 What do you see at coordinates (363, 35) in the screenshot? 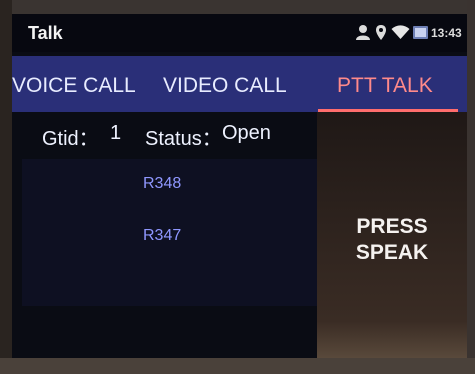
I see `person-icon` at bounding box center [363, 35].